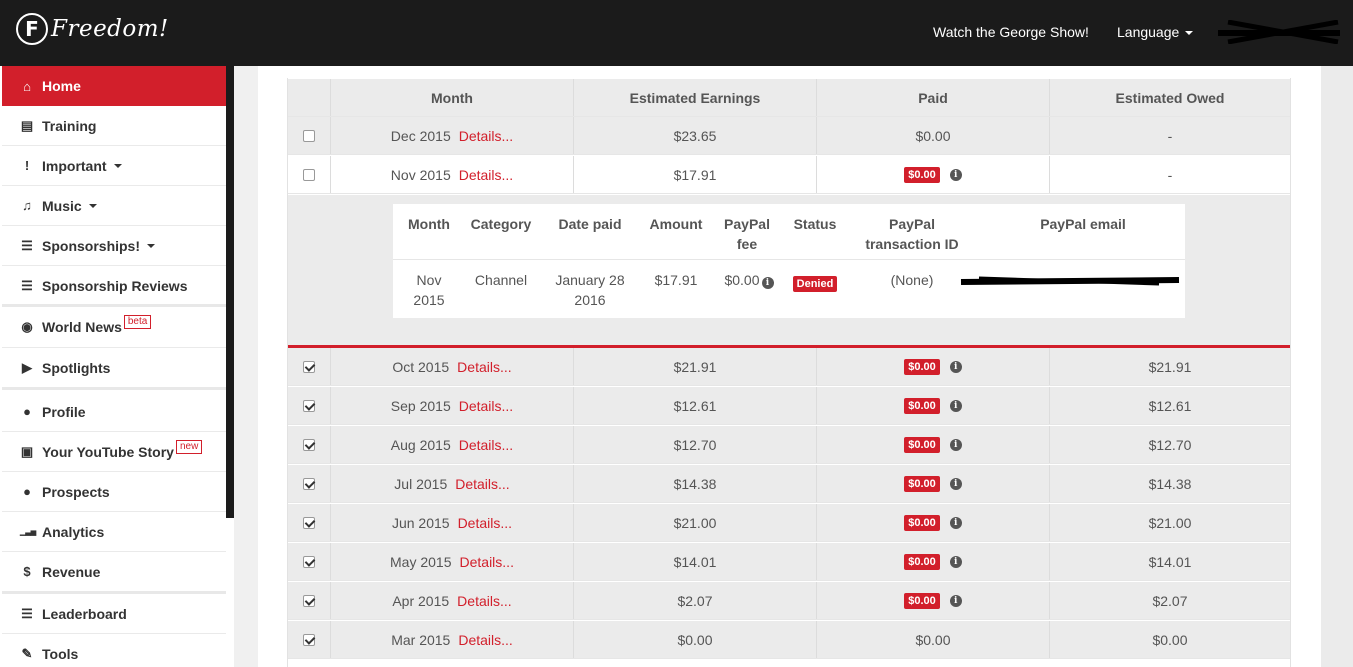 This screenshot has width=1353, height=667. I want to click on sidebar-item-label: Leaderboard, so click(84, 613).